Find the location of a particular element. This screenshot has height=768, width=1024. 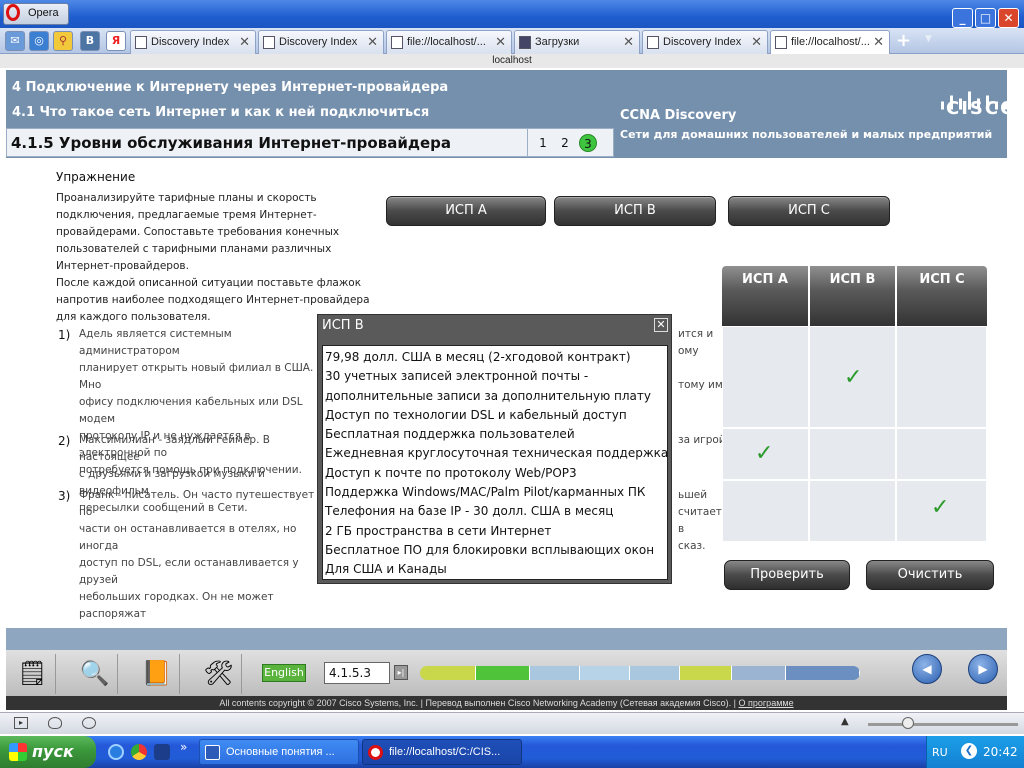

add-tab-button: + is located at coordinates (903, 40).